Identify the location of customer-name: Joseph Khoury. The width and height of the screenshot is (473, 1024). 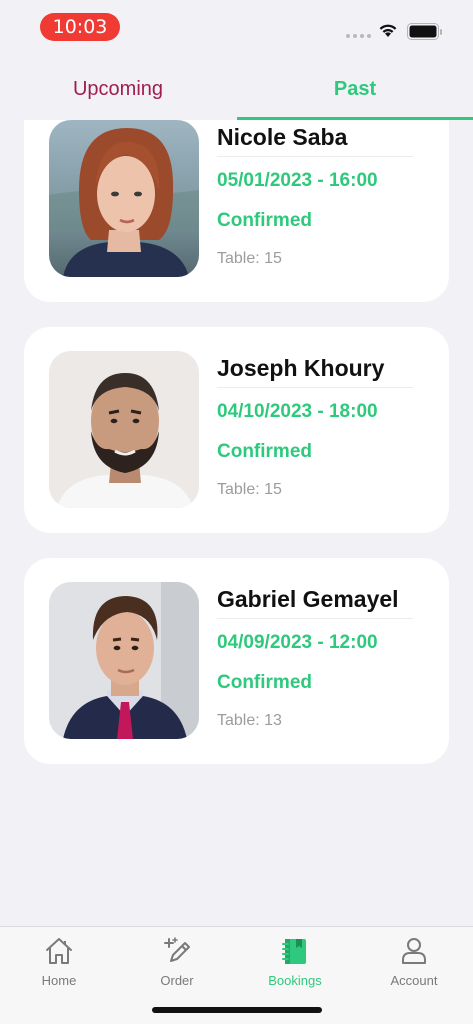
(301, 368).